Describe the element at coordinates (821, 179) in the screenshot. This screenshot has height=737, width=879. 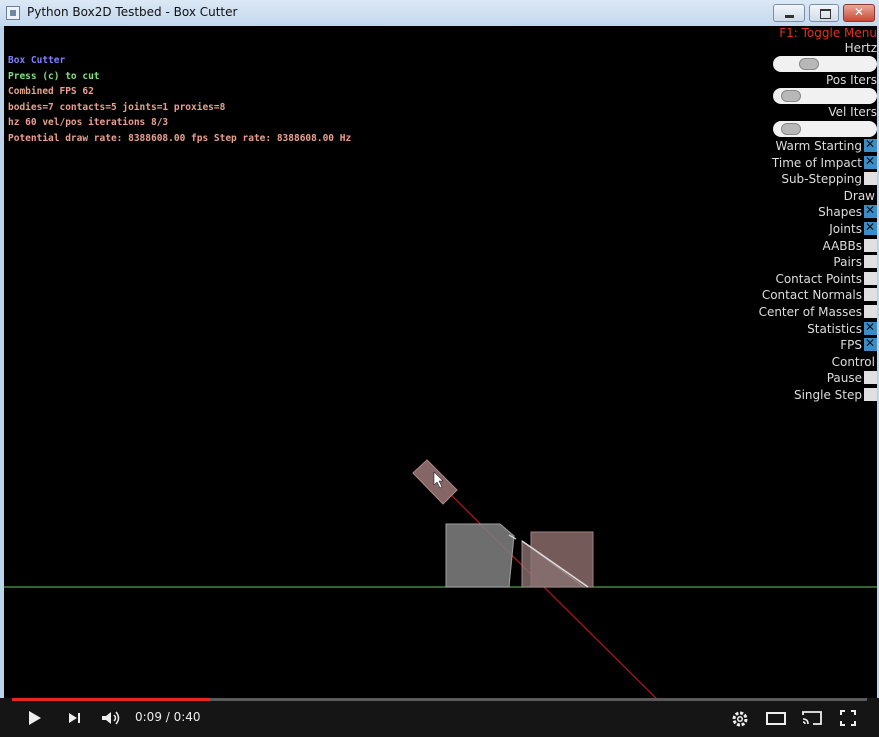
I see `option-label: Sub-Stepping` at that location.